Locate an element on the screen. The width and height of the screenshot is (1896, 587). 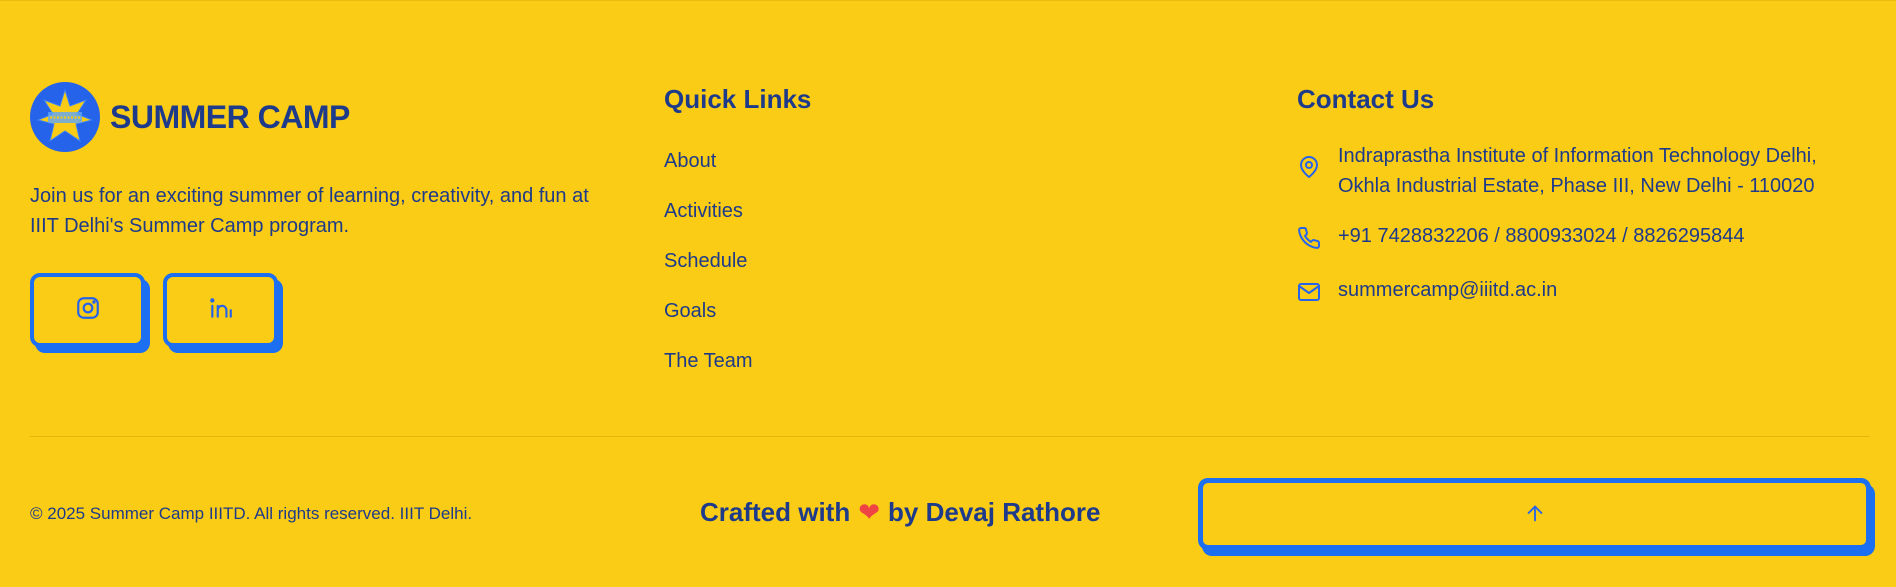
instagram-button is located at coordinates (87, 310).